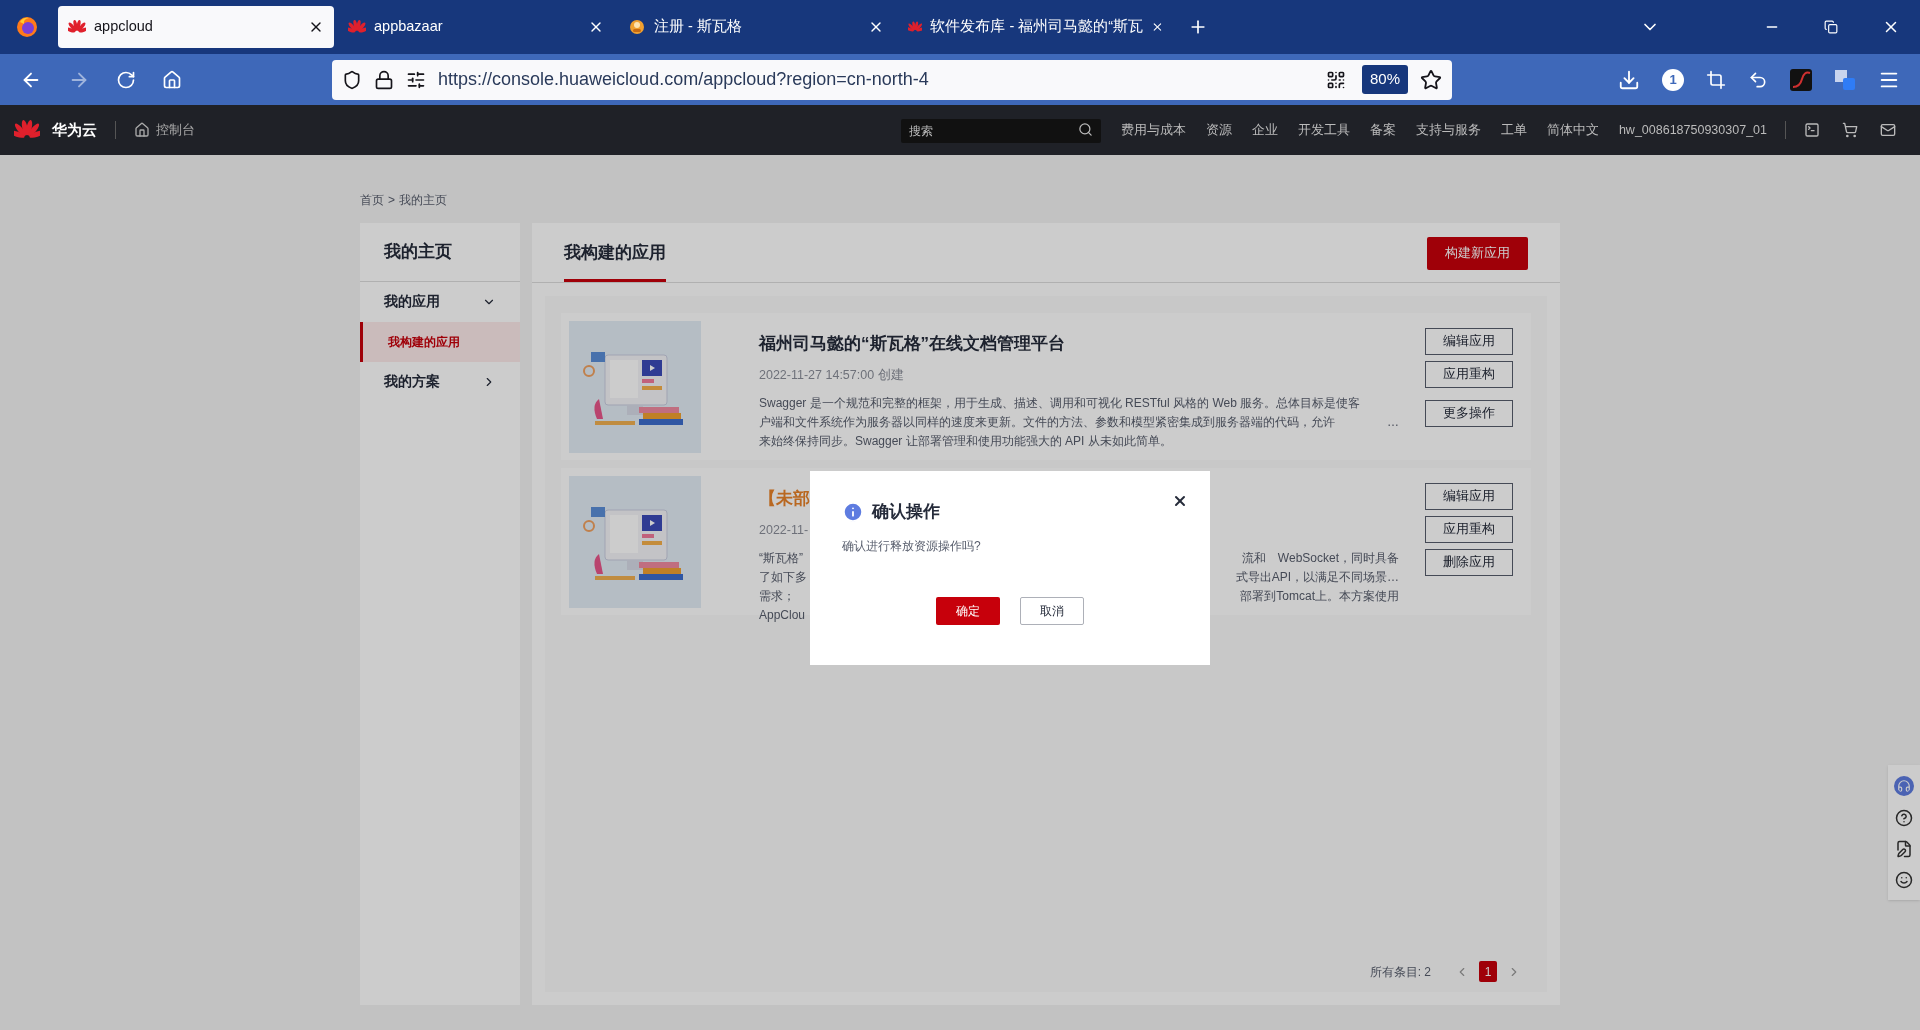  I want to click on home-icon, so click(172, 79).